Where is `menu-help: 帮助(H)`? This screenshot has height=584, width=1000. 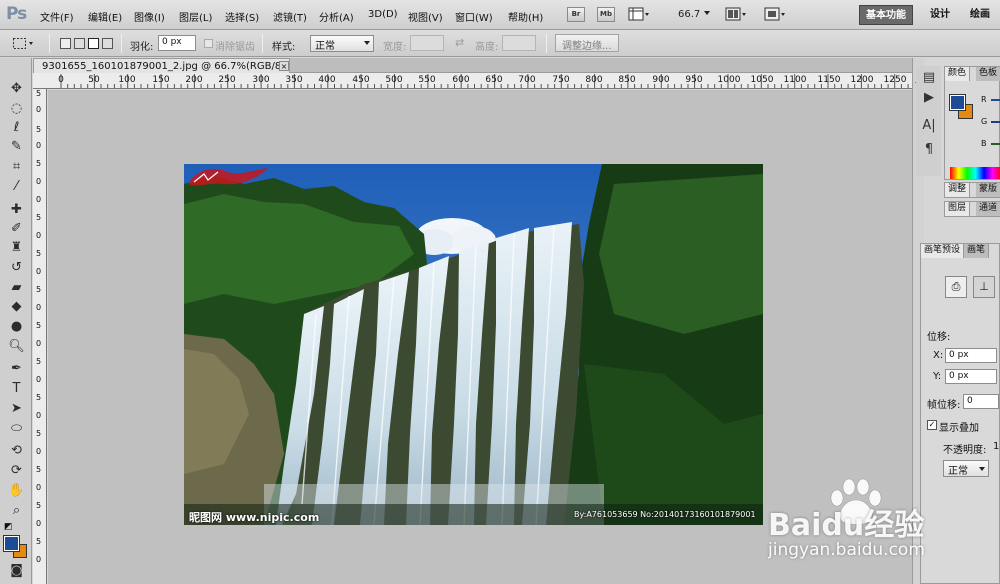
menu-help: 帮助(H) is located at coordinates (525, 16).